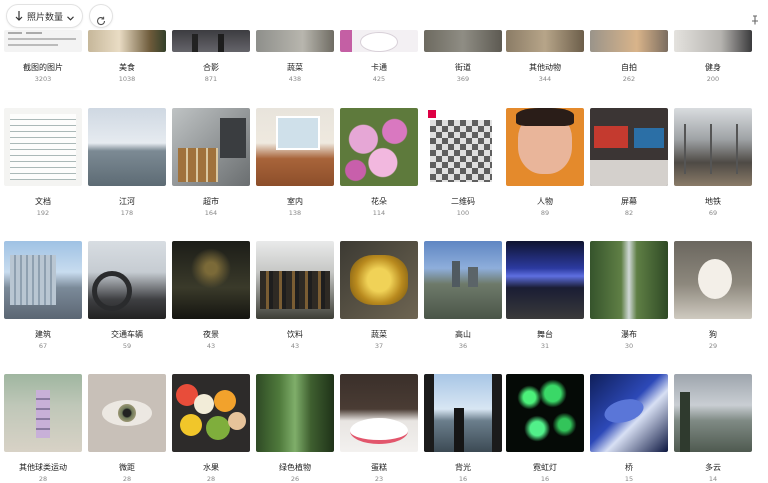  I want to click on category-count: 164, so click(211, 213).